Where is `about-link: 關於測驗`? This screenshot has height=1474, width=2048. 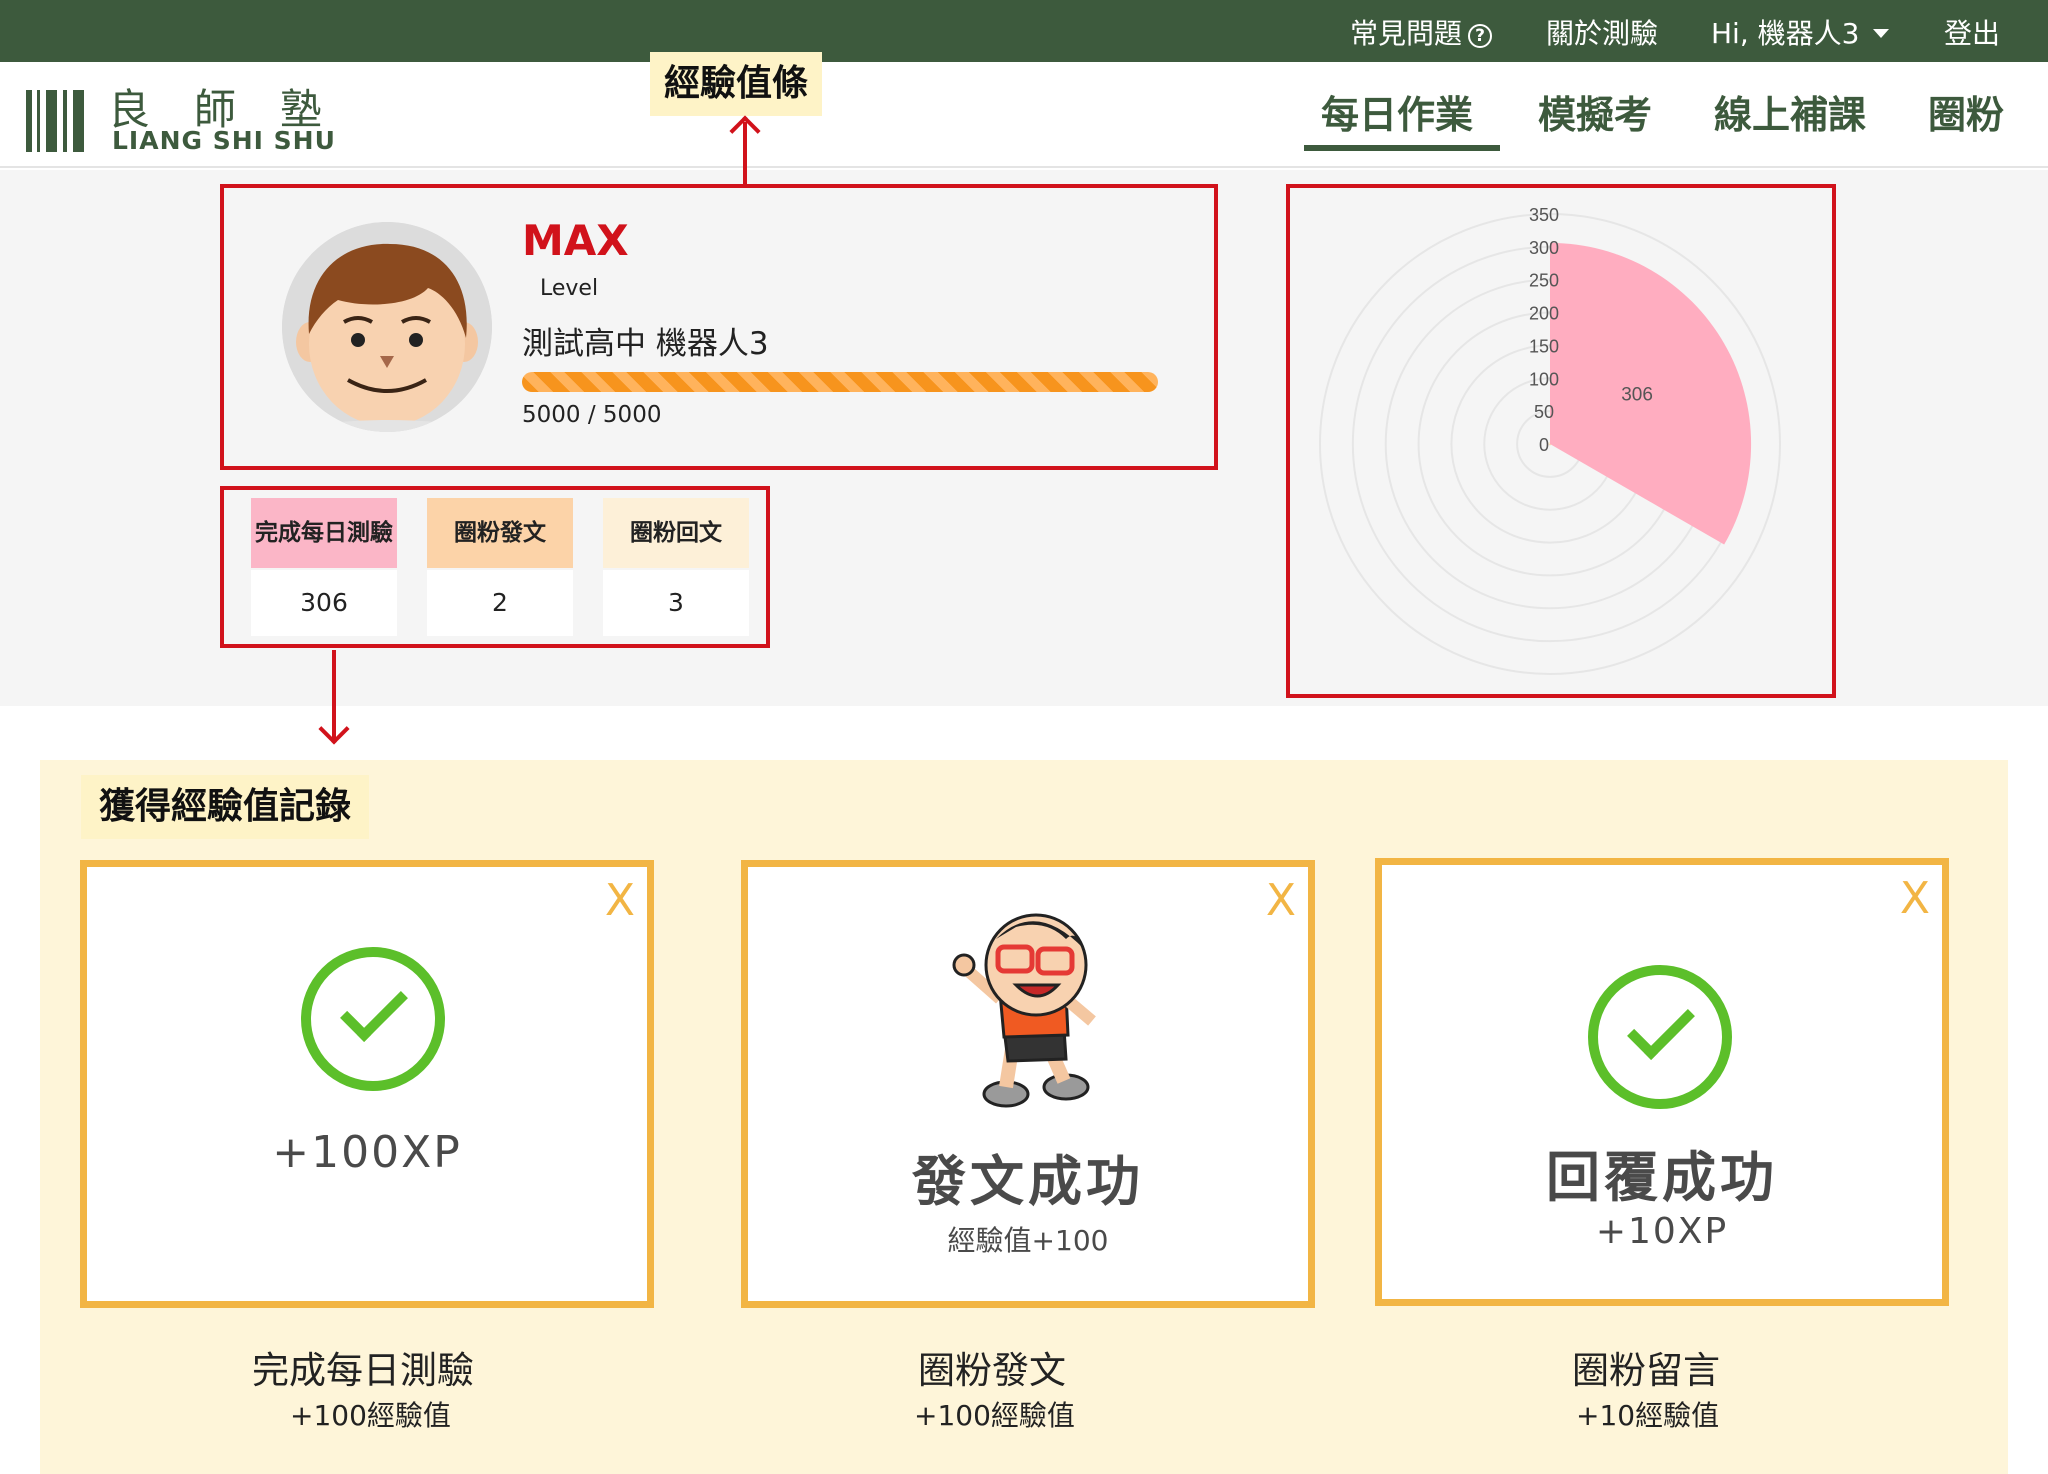
about-link: 關於測驗 is located at coordinates (1602, 32).